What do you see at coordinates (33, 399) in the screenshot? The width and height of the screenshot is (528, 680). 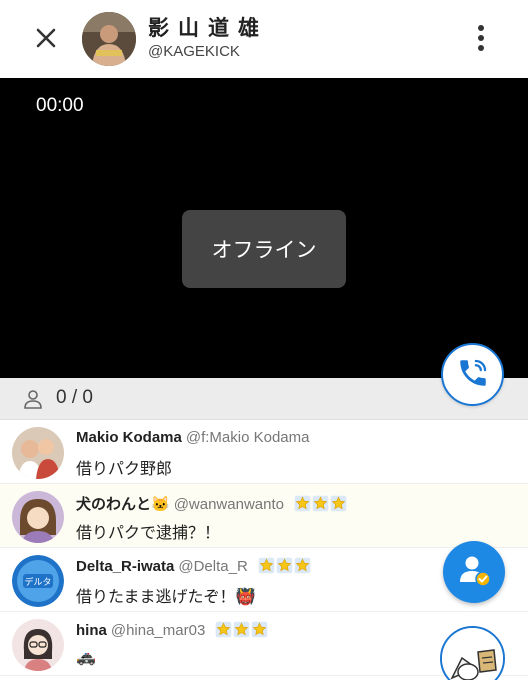 I see `person-outline-icon` at bounding box center [33, 399].